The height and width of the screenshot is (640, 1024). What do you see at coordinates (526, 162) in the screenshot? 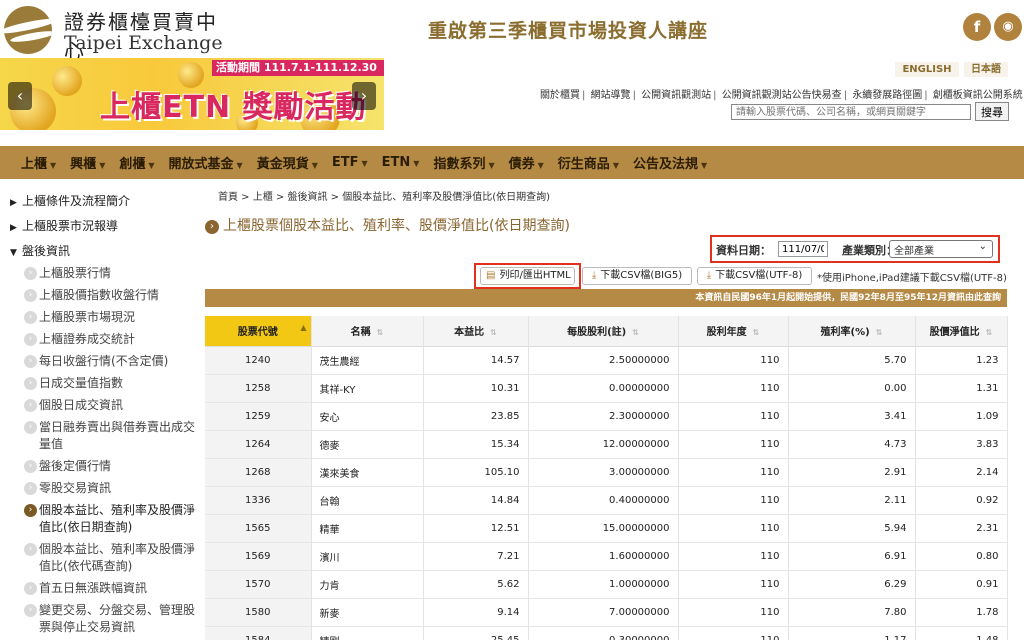
I see `nav-item-bonds: 債券 ▼` at bounding box center [526, 162].